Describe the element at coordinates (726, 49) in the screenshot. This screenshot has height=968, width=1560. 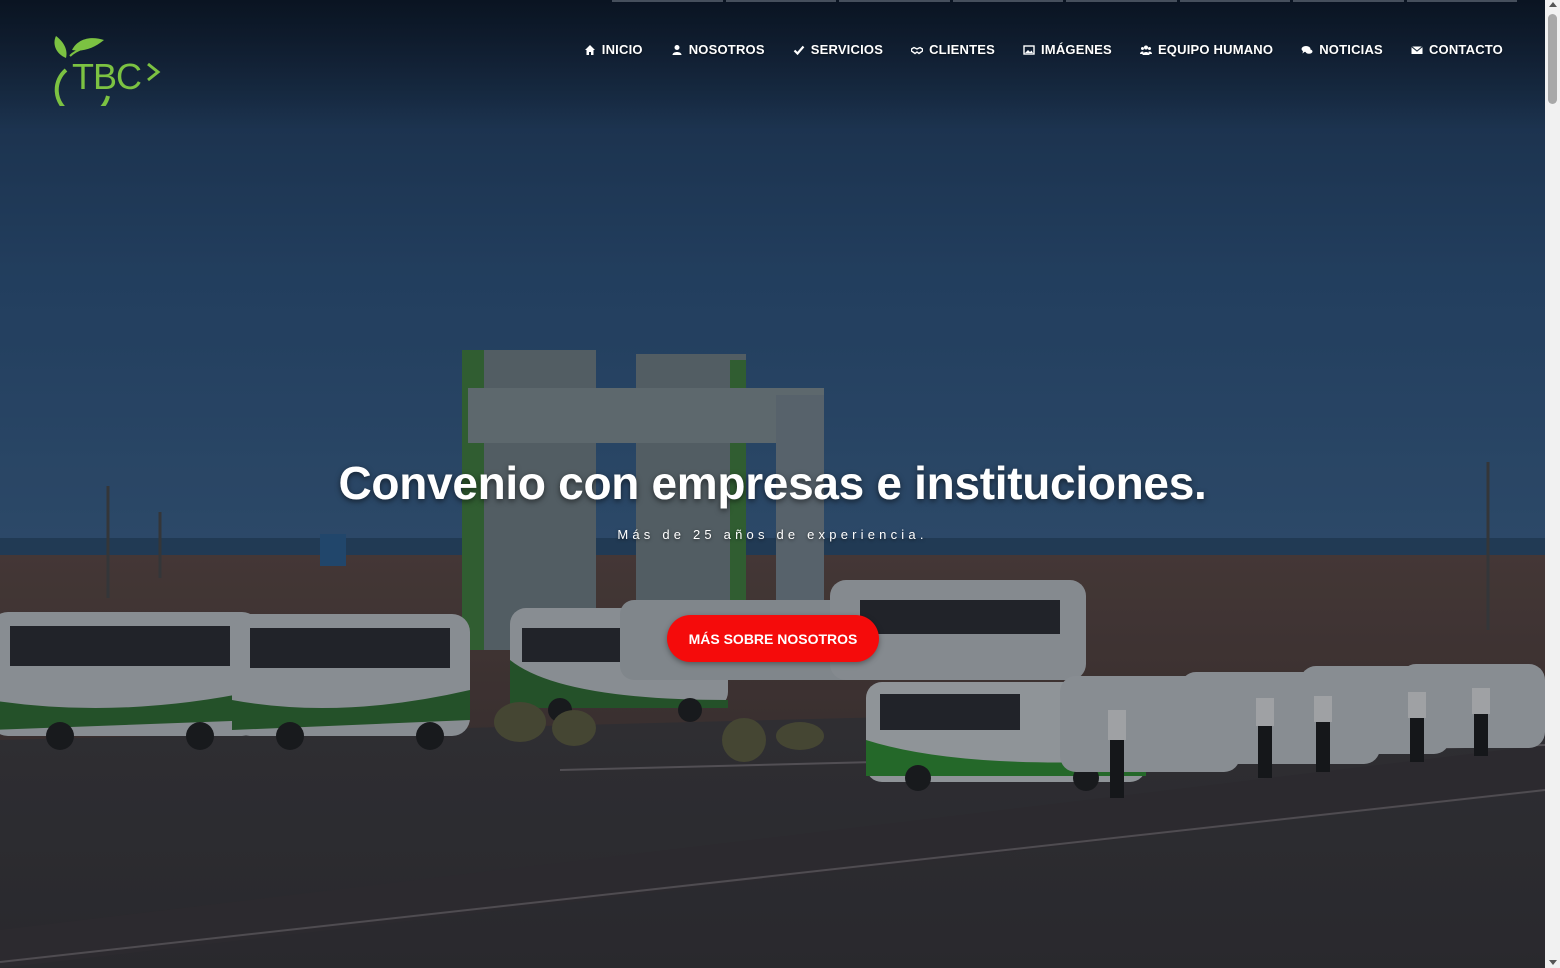
I see `nav-label: NOSOTROS` at that location.